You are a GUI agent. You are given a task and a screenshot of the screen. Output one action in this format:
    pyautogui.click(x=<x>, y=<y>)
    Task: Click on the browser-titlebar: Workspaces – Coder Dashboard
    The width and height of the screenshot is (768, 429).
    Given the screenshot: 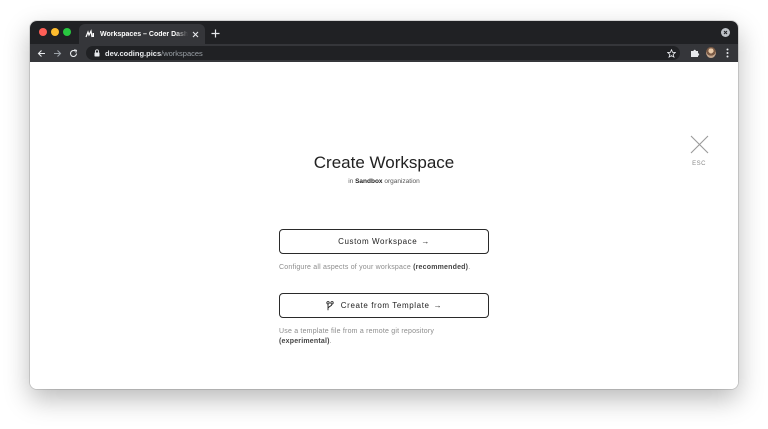 What is the action you would take?
    pyautogui.click(x=384, y=32)
    